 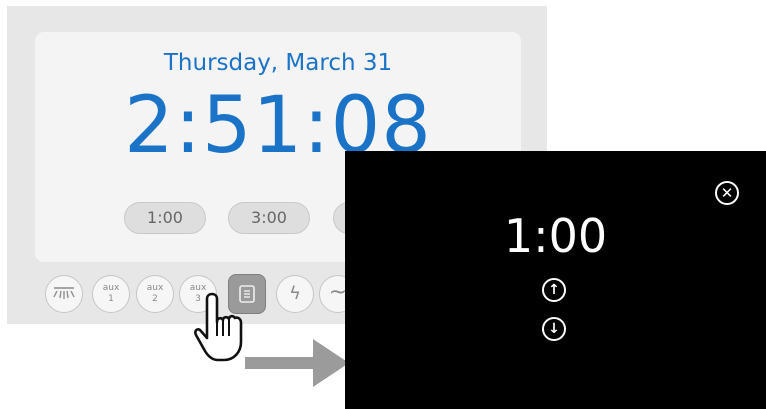 I want to click on lightning-button: ϟ, so click(x=295, y=294).